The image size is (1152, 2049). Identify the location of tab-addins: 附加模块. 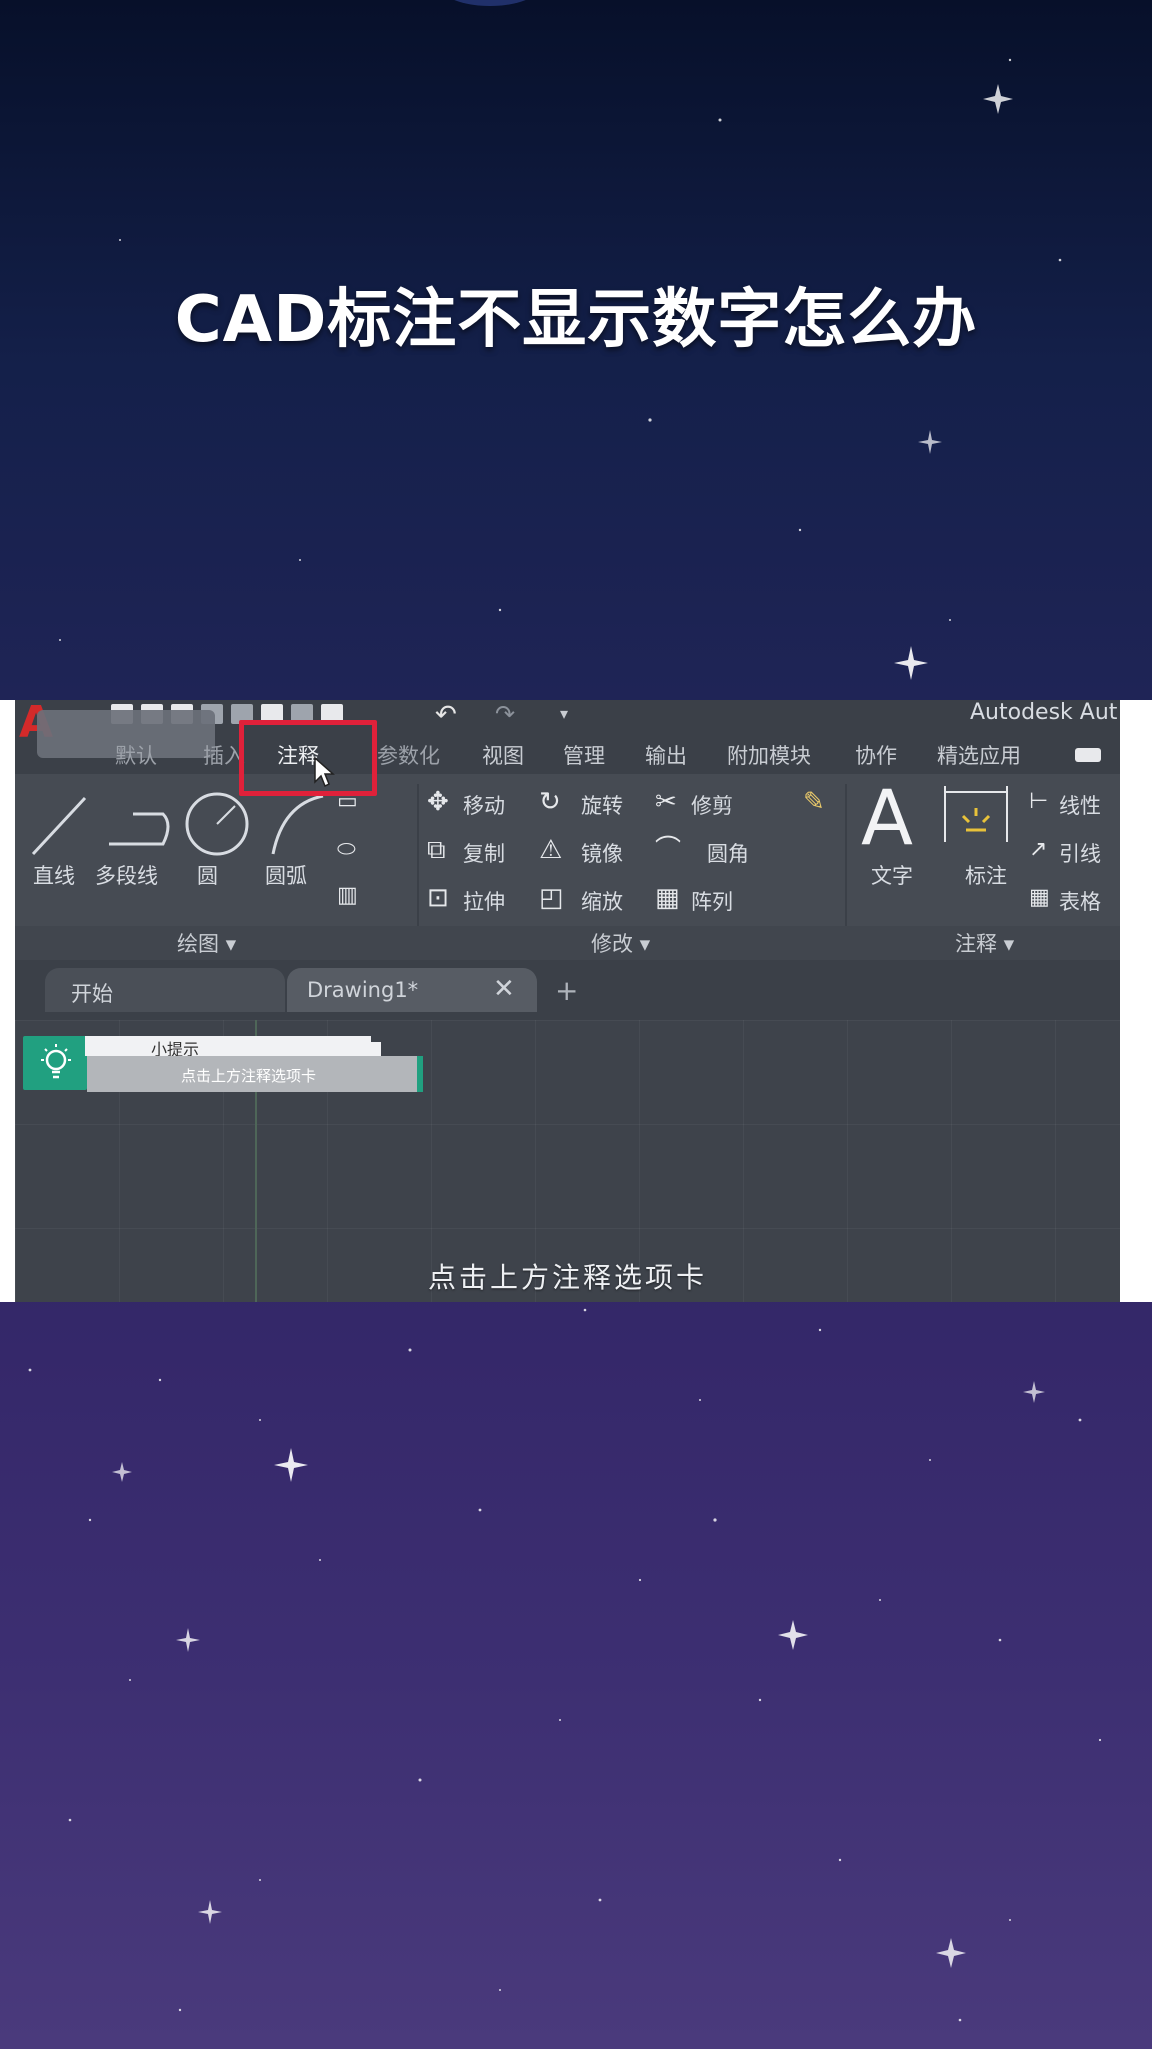
(769, 755).